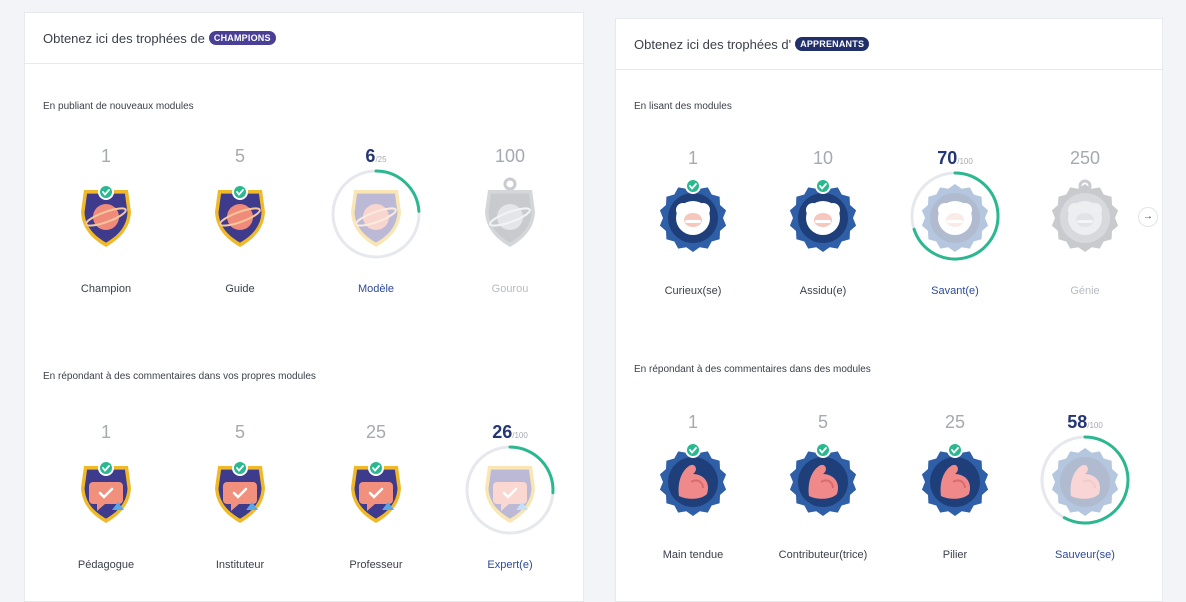 The image size is (1186, 602). I want to click on trophy-name: Modèle, so click(376, 289).